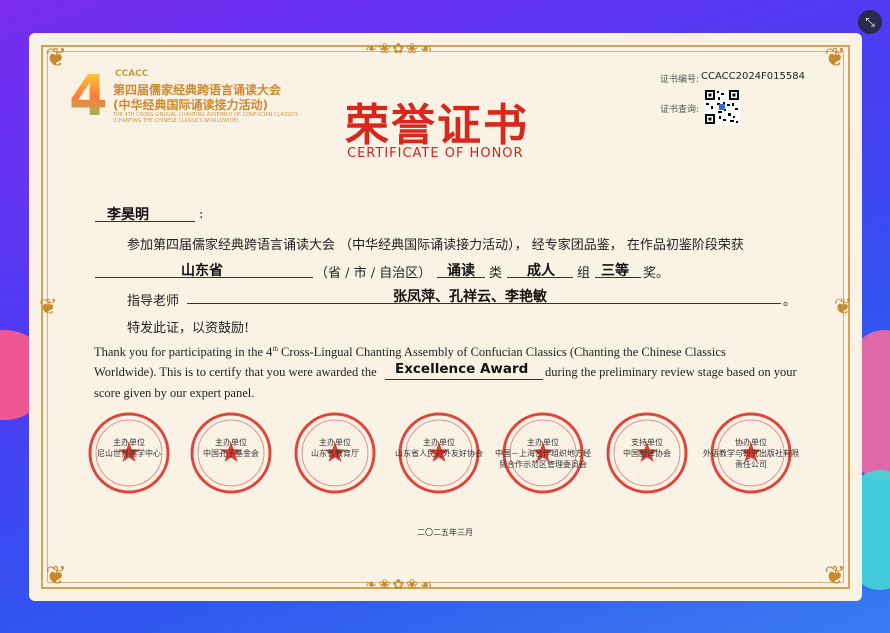 The height and width of the screenshot is (633, 890). What do you see at coordinates (722, 107) in the screenshot?
I see `qr-code-icon` at bounding box center [722, 107].